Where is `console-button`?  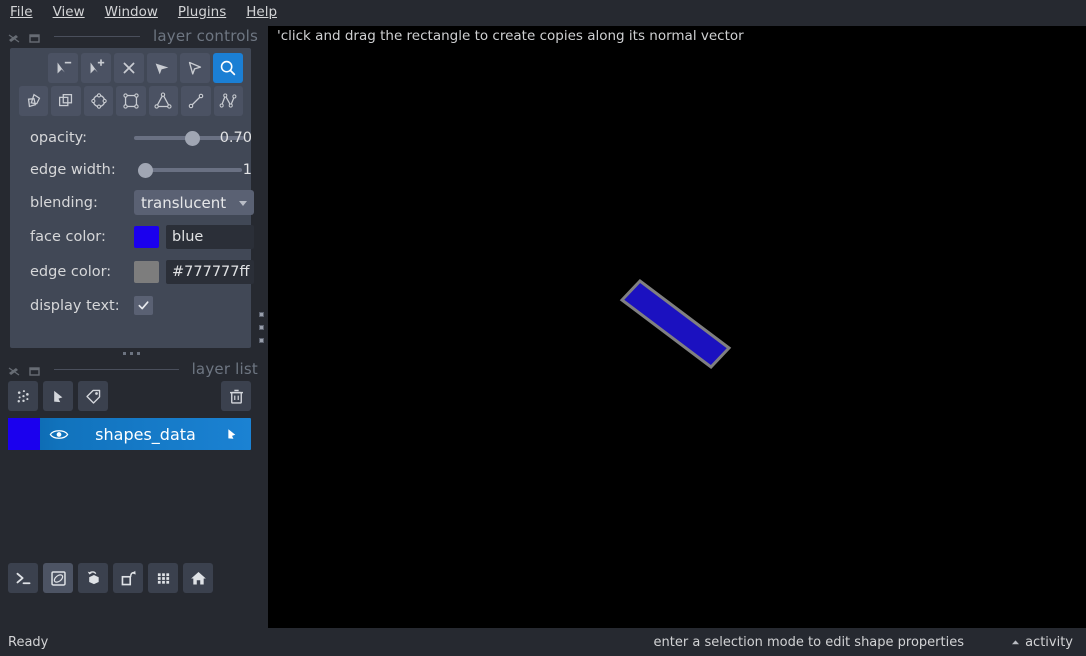 console-button is located at coordinates (23, 578).